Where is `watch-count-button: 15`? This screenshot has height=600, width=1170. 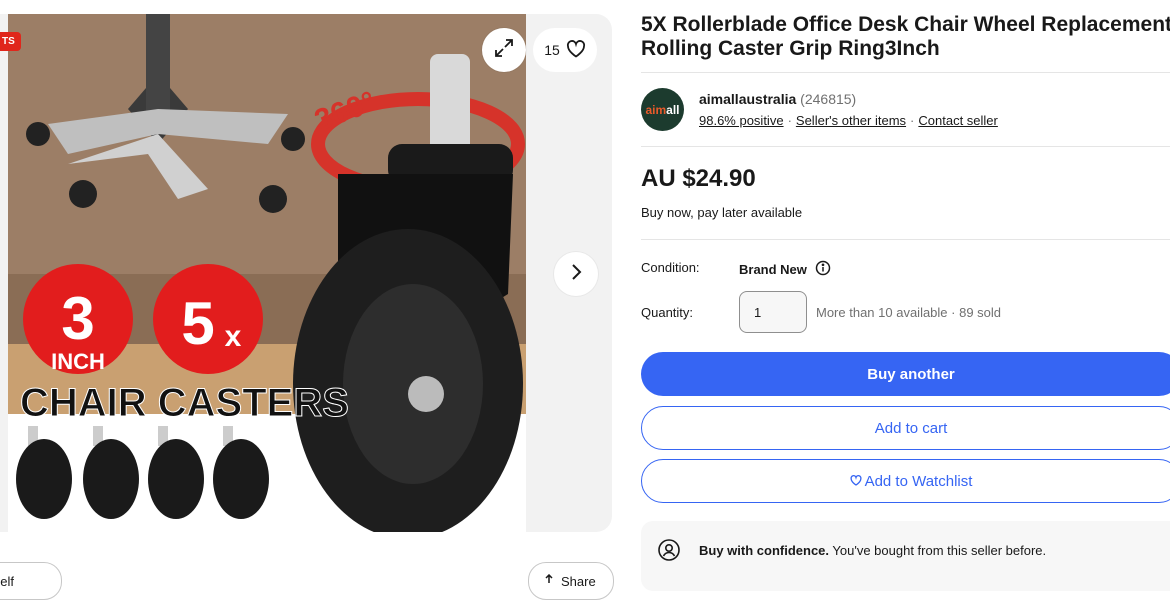
watch-count-button: 15 is located at coordinates (565, 50).